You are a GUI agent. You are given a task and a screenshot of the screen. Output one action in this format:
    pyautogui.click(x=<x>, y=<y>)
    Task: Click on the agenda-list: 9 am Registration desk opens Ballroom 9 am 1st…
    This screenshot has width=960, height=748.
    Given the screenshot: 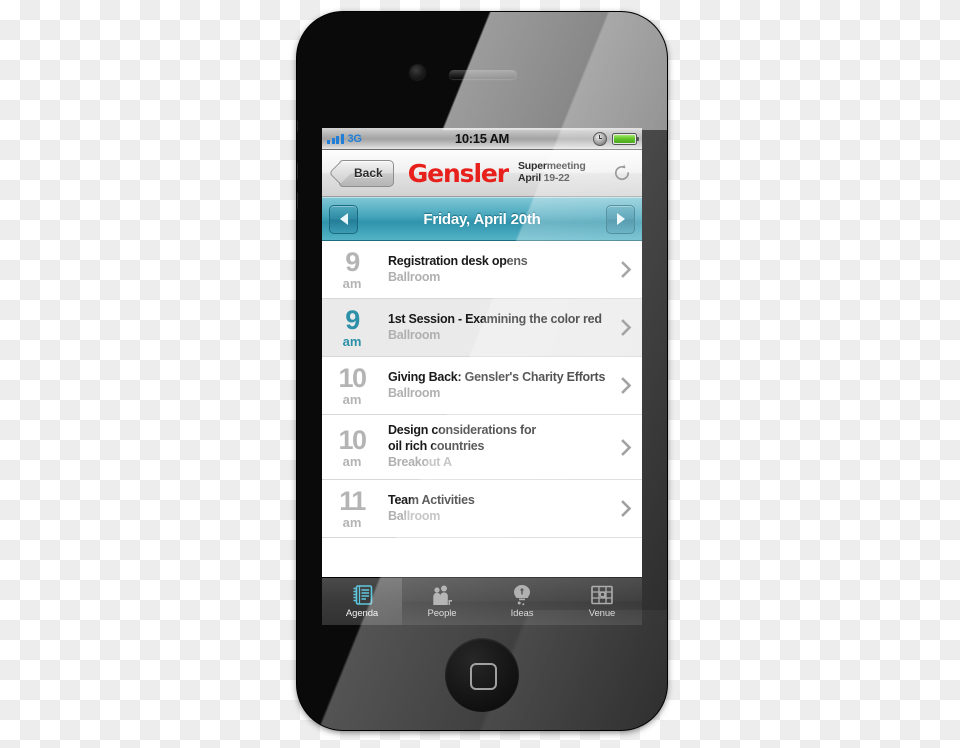 What is the action you would take?
    pyautogui.click(x=482, y=394)
    